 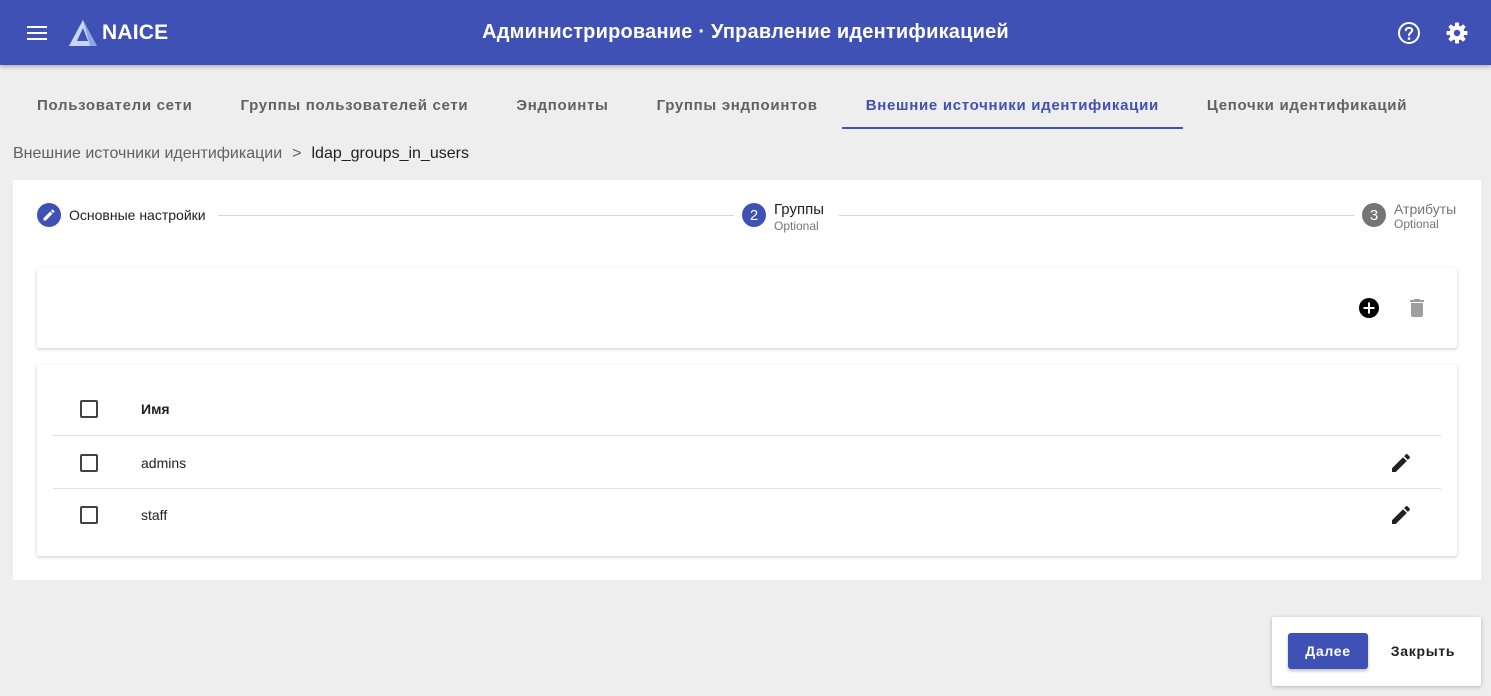 I want to click on tab-network-users: Пользователи сети, so click(x=115, y=105).